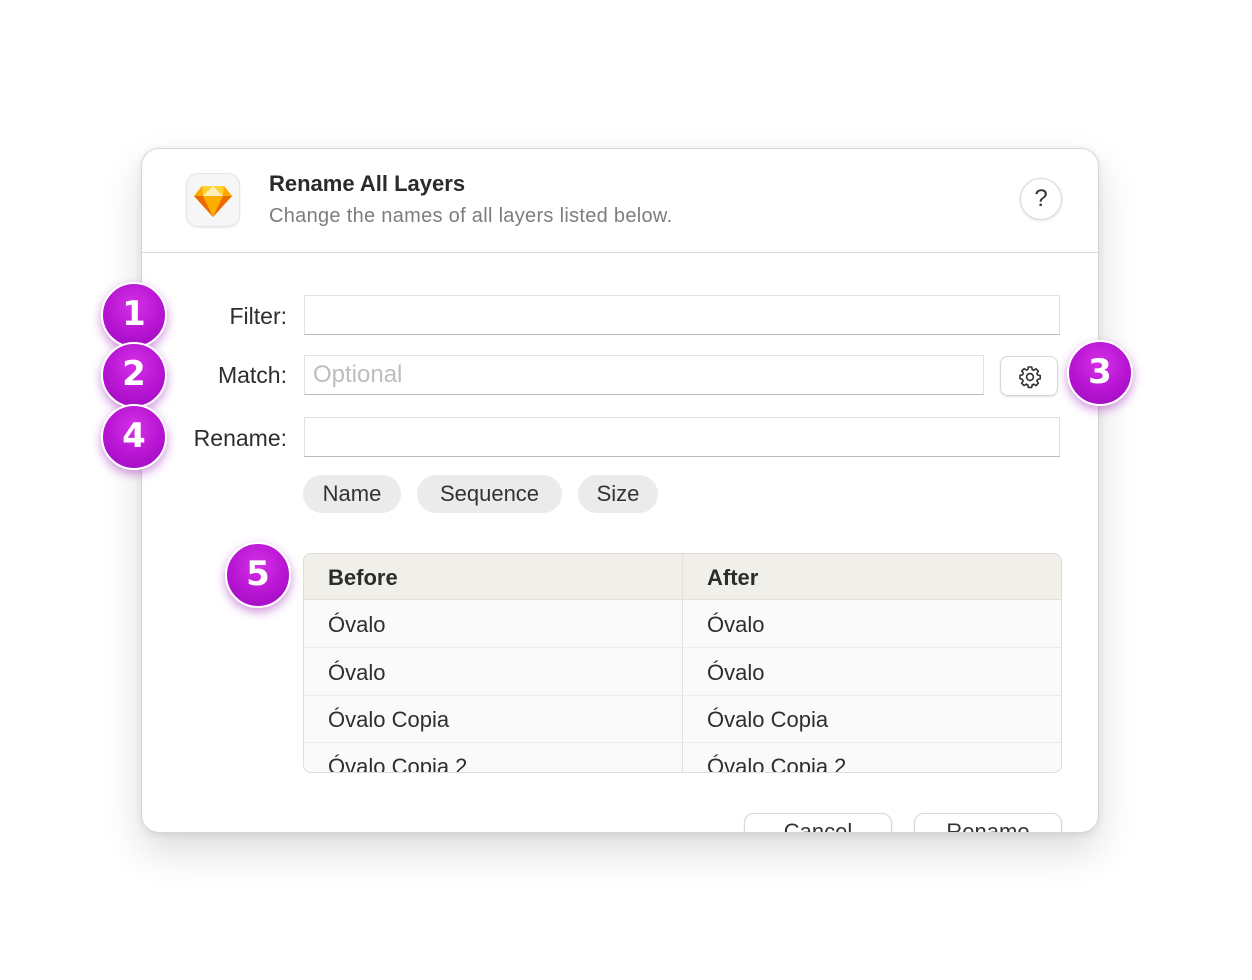  What do you see at coordinates (352, 494) in the screenshot?
I see `token-name-button: Name` at bounding box center [352, 494].